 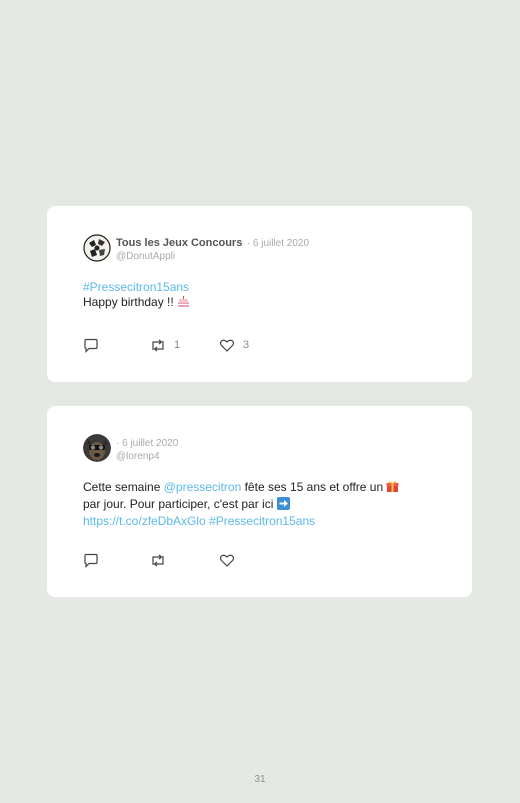 I want to click on retweet-button: 1, so click(x=165, y=345).